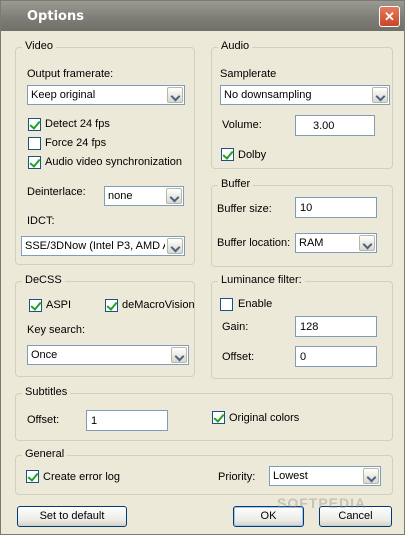 The image size is (405, 535). What do you see at coordinates (111, 305) in the screenshot?
I see `demacrovision-checkbox` at bounding box center [111, 305].